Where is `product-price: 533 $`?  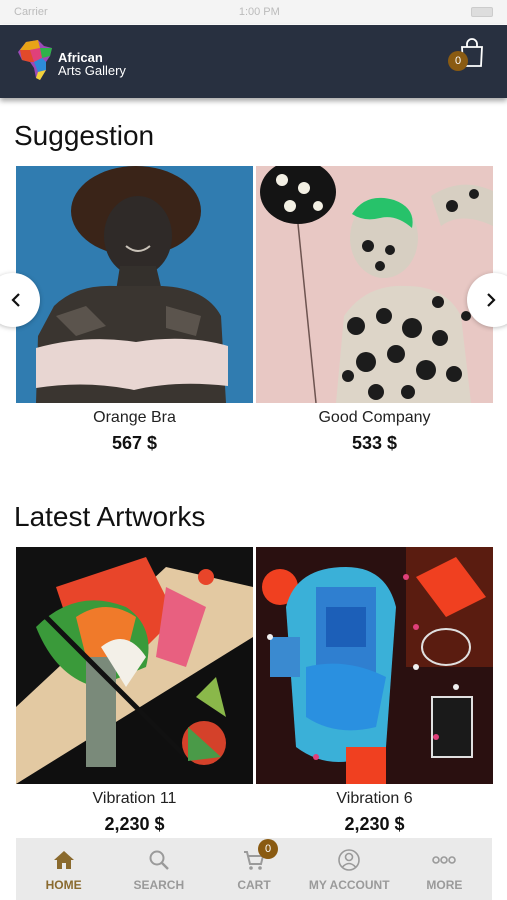 product-price: 533 $ is located at coordinates (374, 443).